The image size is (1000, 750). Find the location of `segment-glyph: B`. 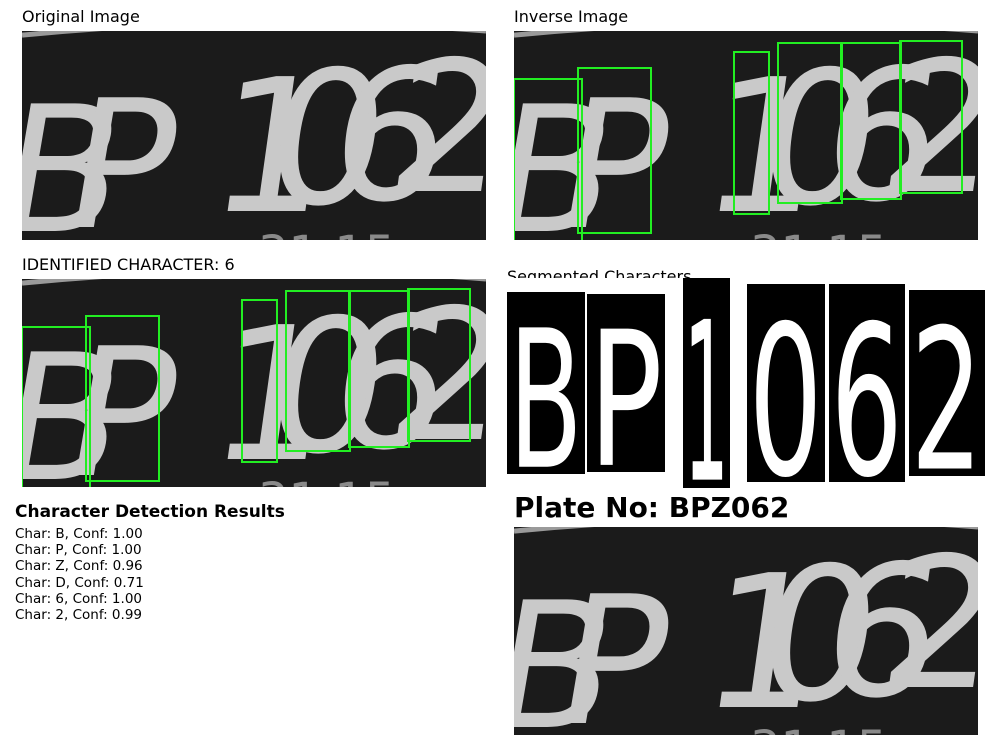

segment-glyph: B is located at coordinates (546, 389).